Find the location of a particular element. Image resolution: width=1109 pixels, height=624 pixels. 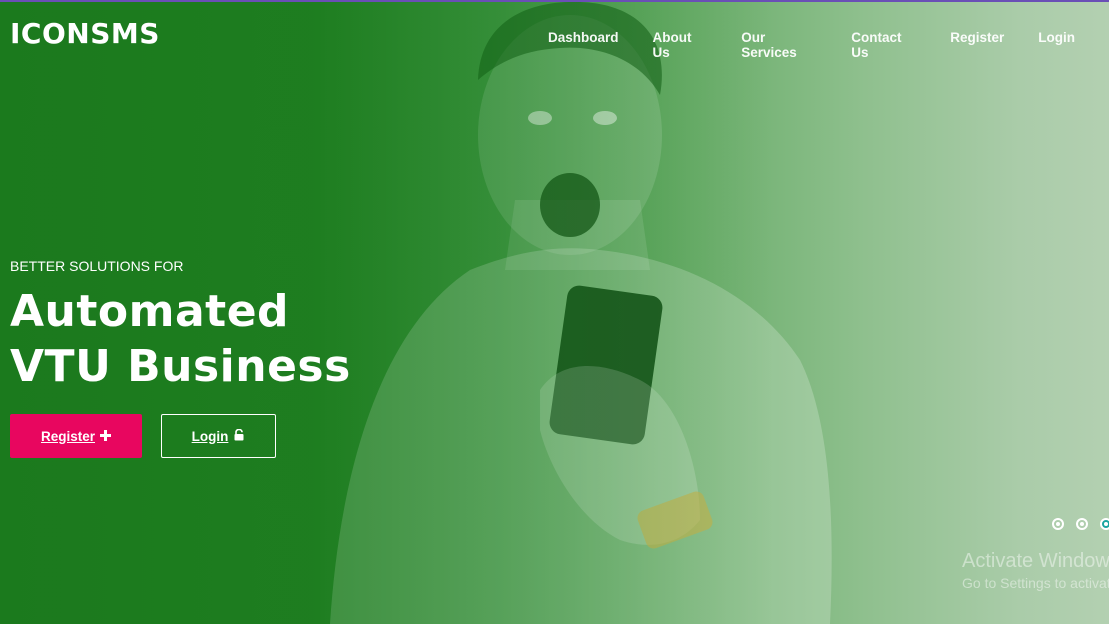

login-button-label: Login is located at coordinates (210, 436).